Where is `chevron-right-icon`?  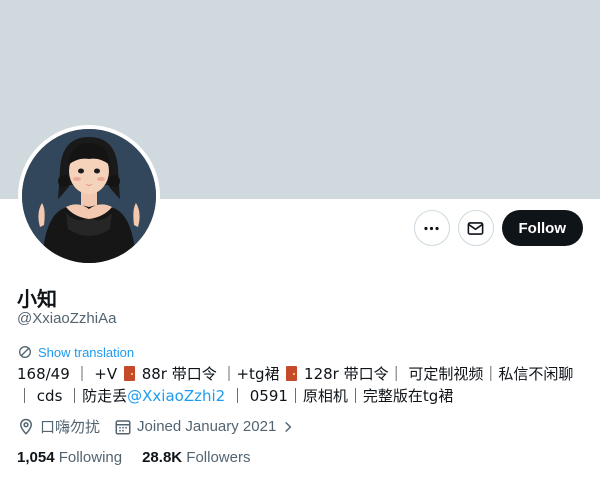
chevron-right-icon is located at coordinates (288, 426).